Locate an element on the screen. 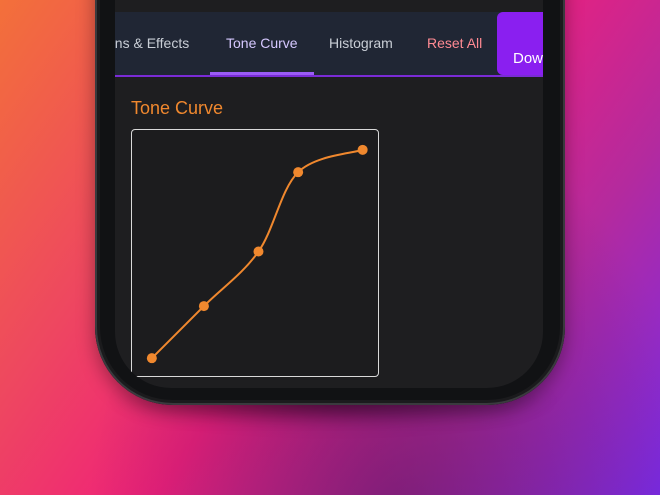 This screenshot has height=495, width=660. tab-lens-effects: ens & Effects is located at coordinates (152, 43).